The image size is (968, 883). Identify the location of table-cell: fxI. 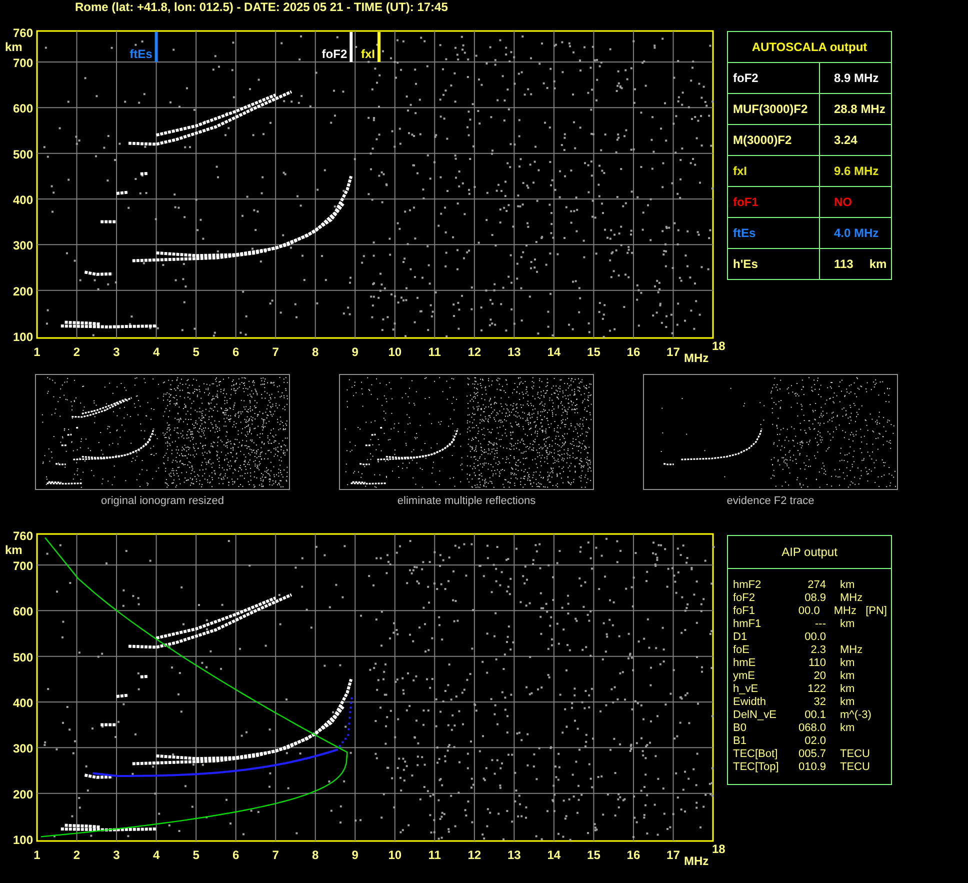
(774, 171).